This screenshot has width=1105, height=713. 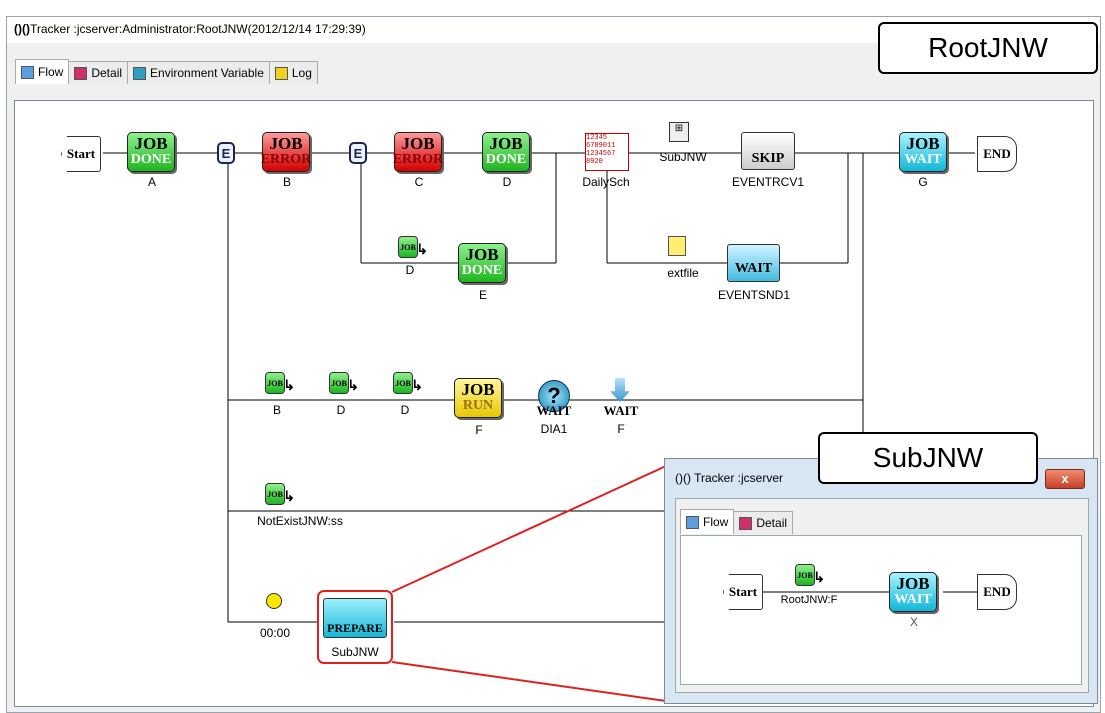 What do you see at coordinates (683, 273) in the screenshot?
I see `extfile-label: extfile` at bounding box center [683, 273].